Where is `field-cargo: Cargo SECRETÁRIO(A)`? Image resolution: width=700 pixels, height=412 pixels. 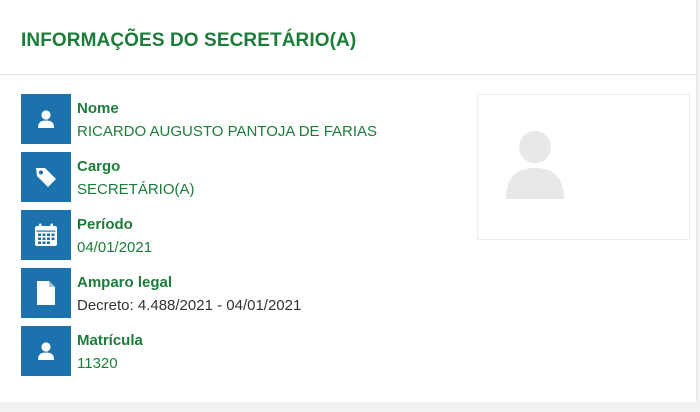
field-cargo: Cargo SECRETÁRIO(A) is located at coordinates (231, 177).